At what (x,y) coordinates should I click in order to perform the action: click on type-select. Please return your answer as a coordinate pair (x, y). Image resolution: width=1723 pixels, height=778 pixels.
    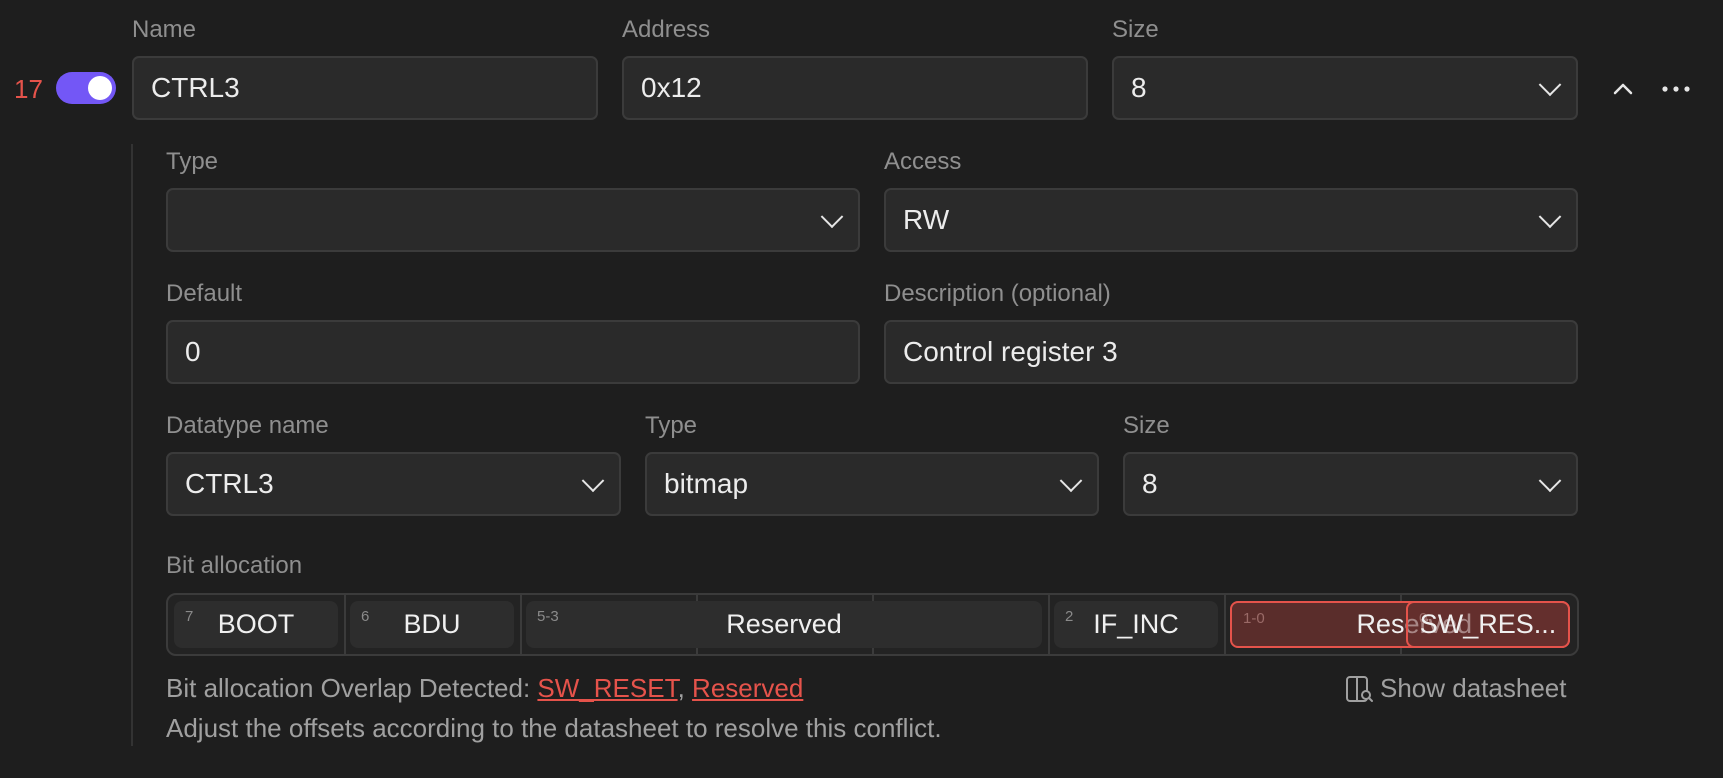
    Looking at the image, I should click on (513, 220).